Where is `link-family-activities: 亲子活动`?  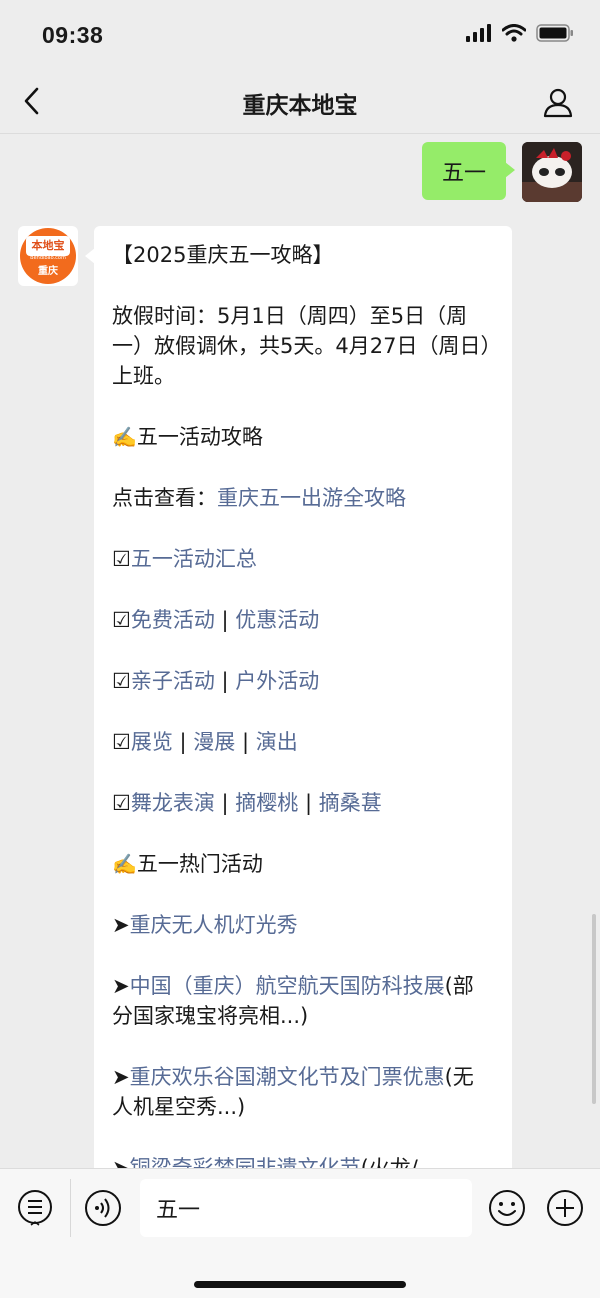
link-family-activities: 亲子活动 is located at coordinates (173, 681).